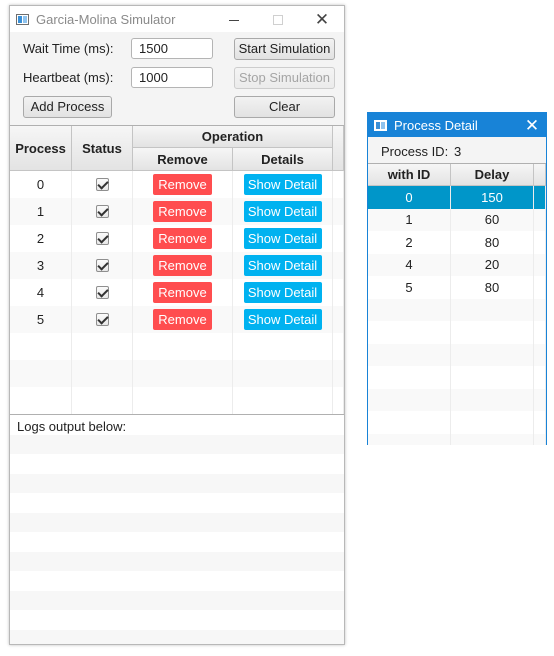 This screenshot has height=656, width=554. What do you see at coordinates (172, 48) in the screenshot?
I see `wait-time-input` at bounding box center [172, 48].